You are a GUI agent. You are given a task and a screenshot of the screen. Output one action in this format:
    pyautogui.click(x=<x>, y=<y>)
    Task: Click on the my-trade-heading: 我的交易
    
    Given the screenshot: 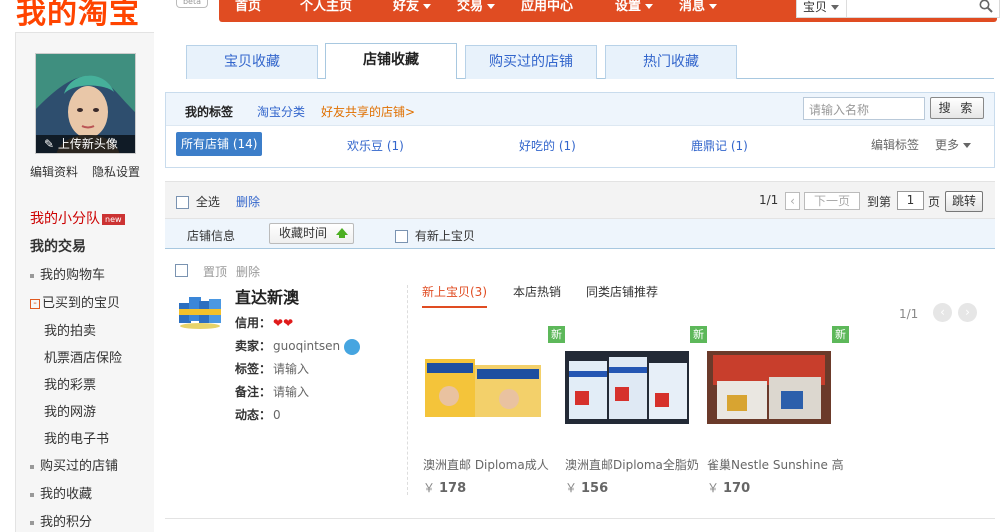 What is the action you would take?
    pyautogui.click(x=58, y=247)
    